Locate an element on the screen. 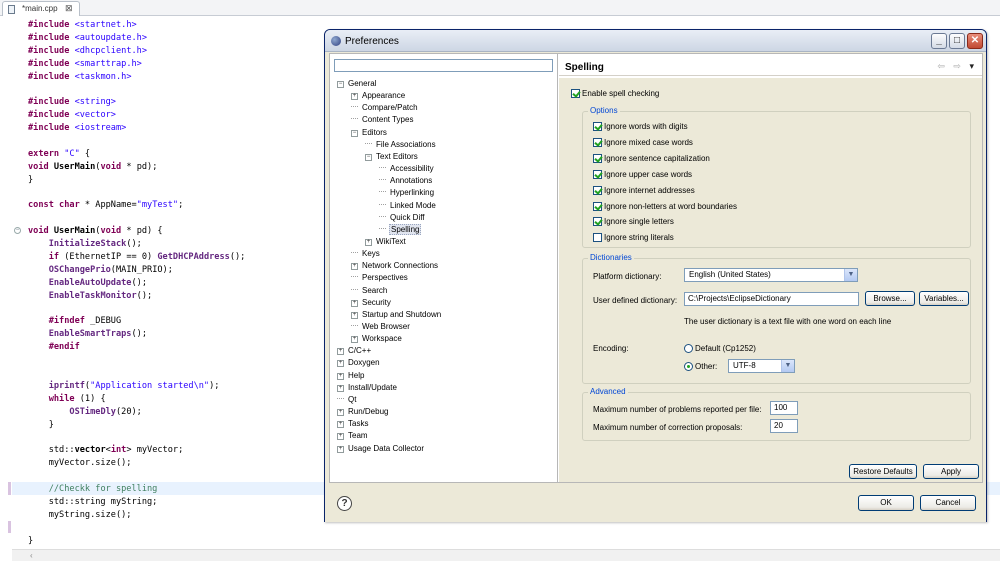 This screenshot has height=561, width=1000. code-line: extern "C" { is located at coordinates (136, 154).